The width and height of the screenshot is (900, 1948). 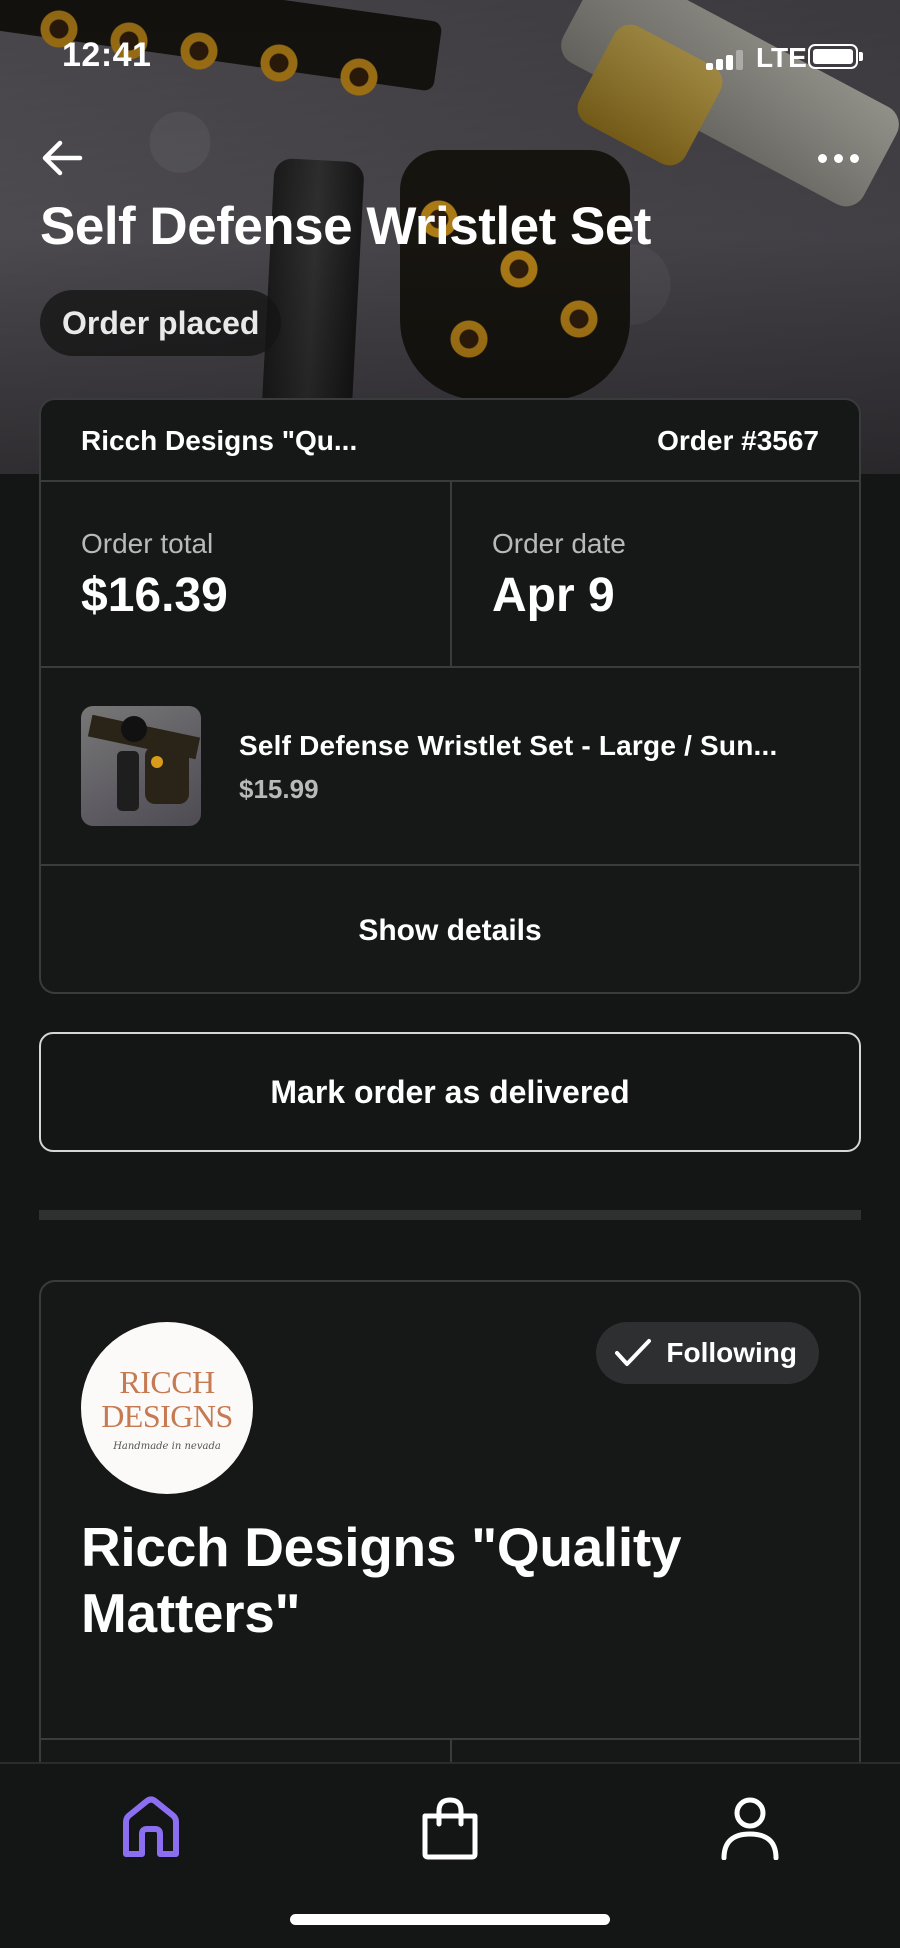 I want to click on home-icon, so click(x=151, y=1826).